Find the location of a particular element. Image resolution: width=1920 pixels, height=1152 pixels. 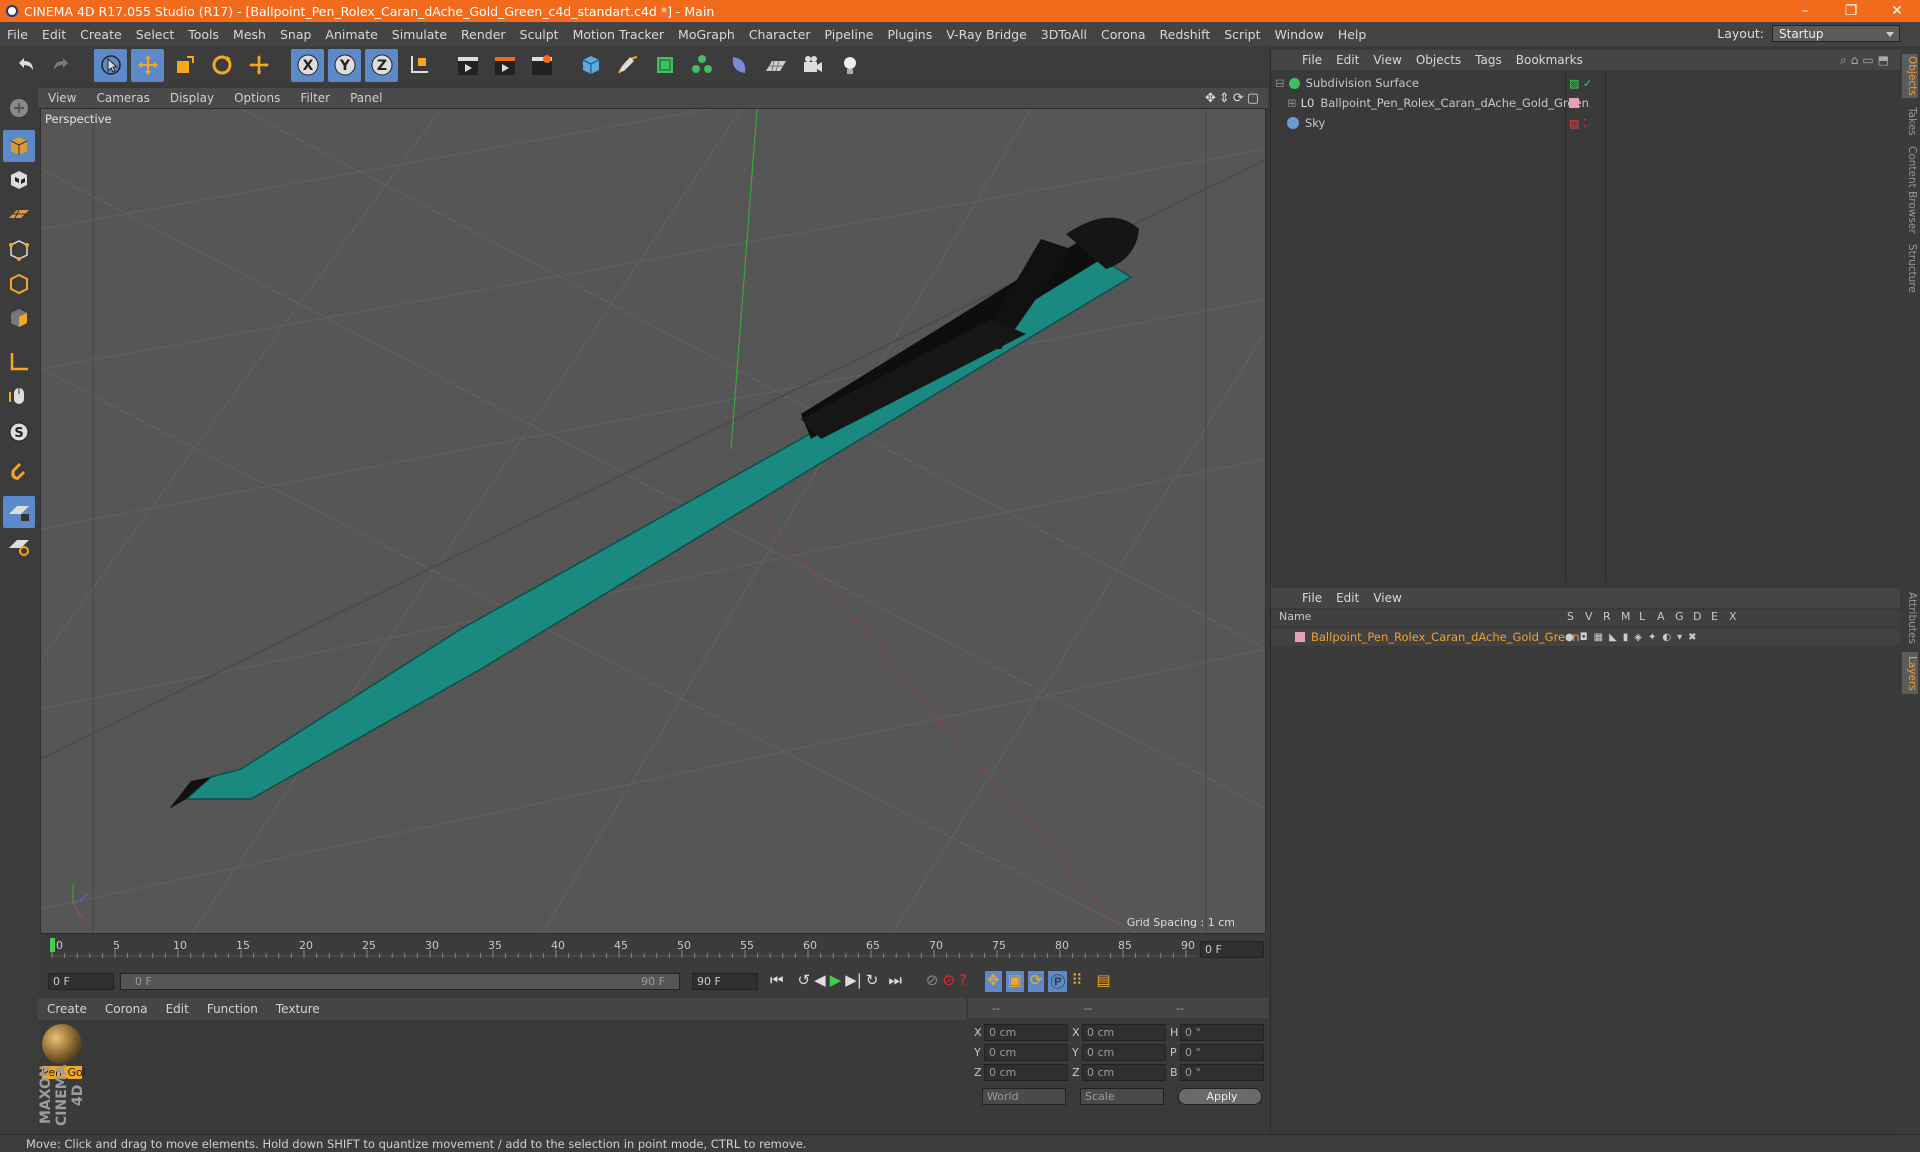

maximize-button: ❐ is located at coordinates (1851, 11).